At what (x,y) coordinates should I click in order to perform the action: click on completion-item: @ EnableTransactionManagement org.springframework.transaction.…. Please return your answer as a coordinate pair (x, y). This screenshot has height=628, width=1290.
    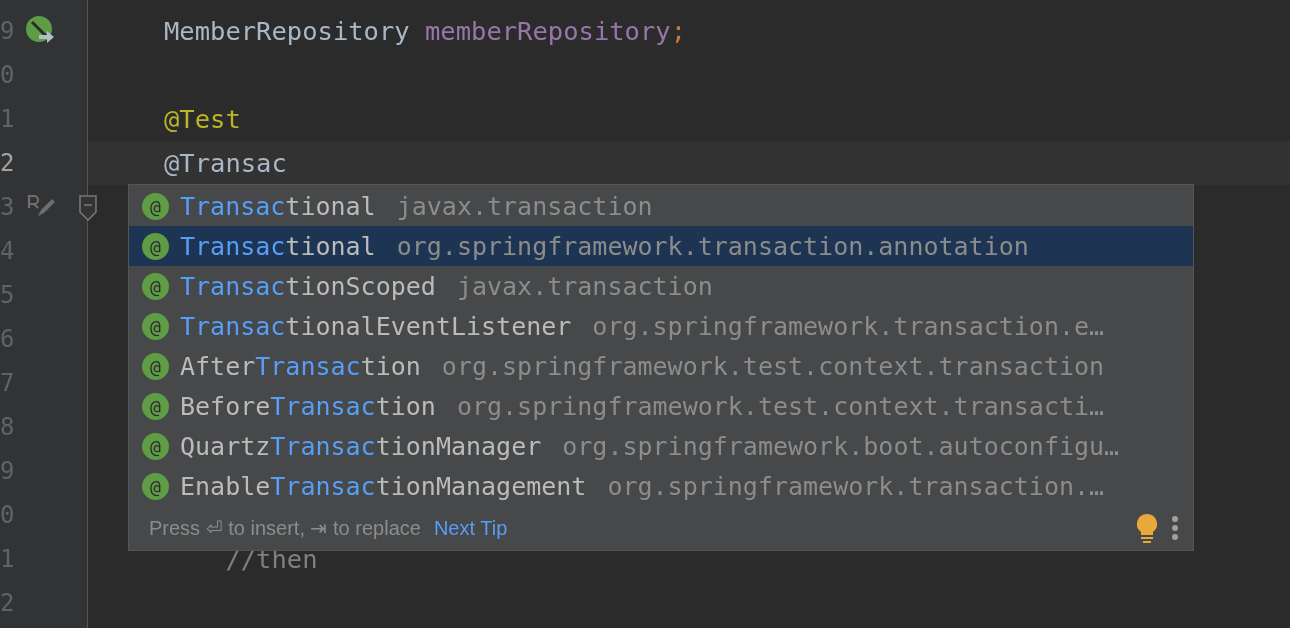
    Looking at the image, I should click on (661, 486).